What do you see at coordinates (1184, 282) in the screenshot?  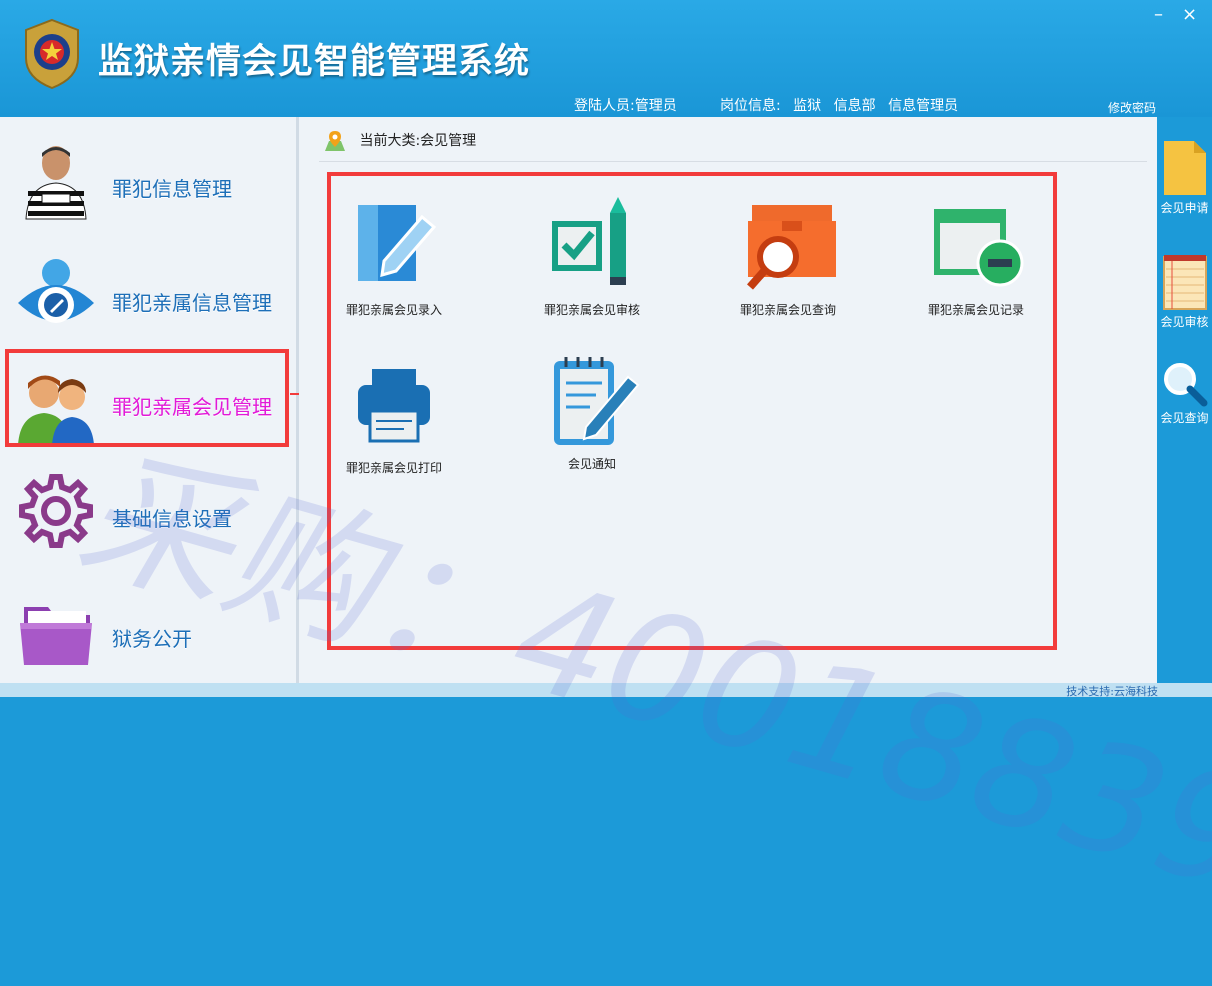 I see `notebook-icon` at bounding box center [1184, 282].